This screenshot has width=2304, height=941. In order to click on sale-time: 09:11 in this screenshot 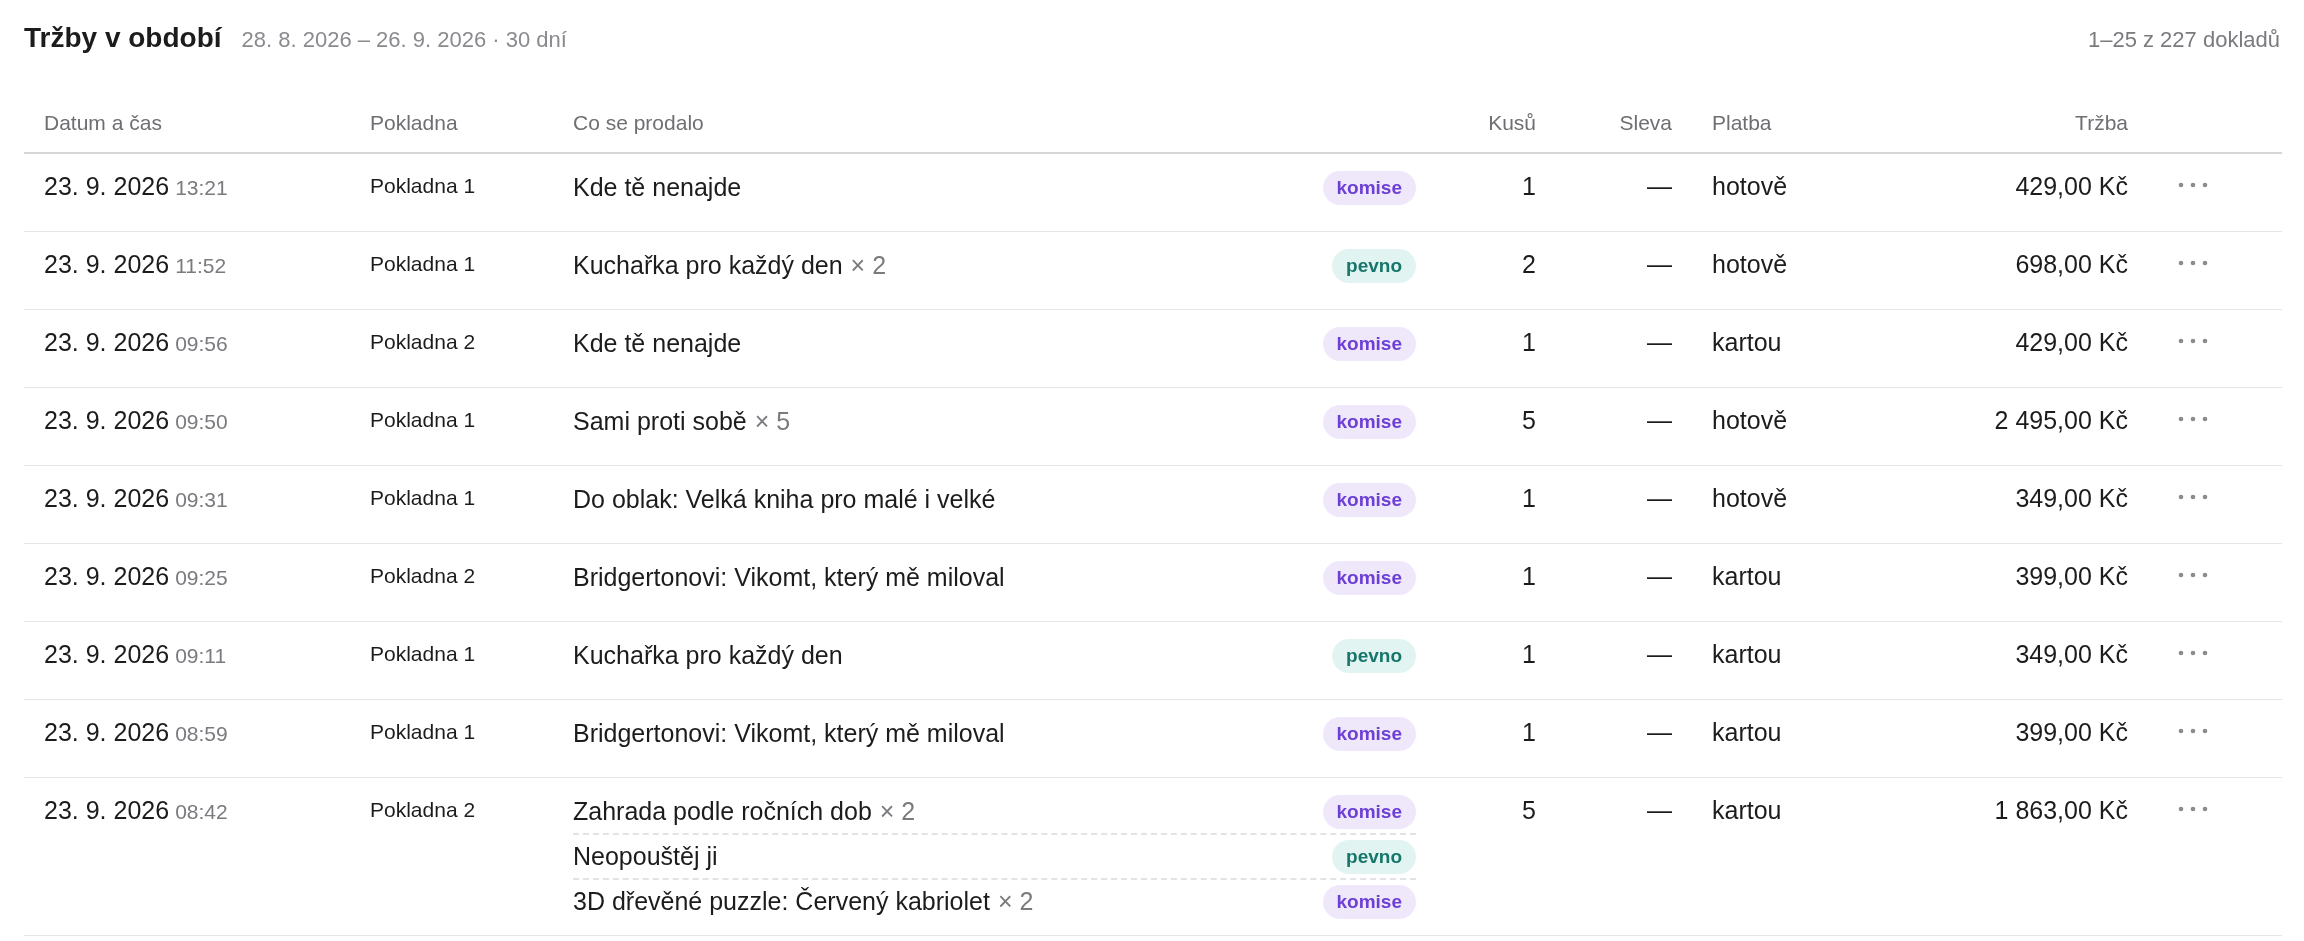, I will do `click(201, 656)`.